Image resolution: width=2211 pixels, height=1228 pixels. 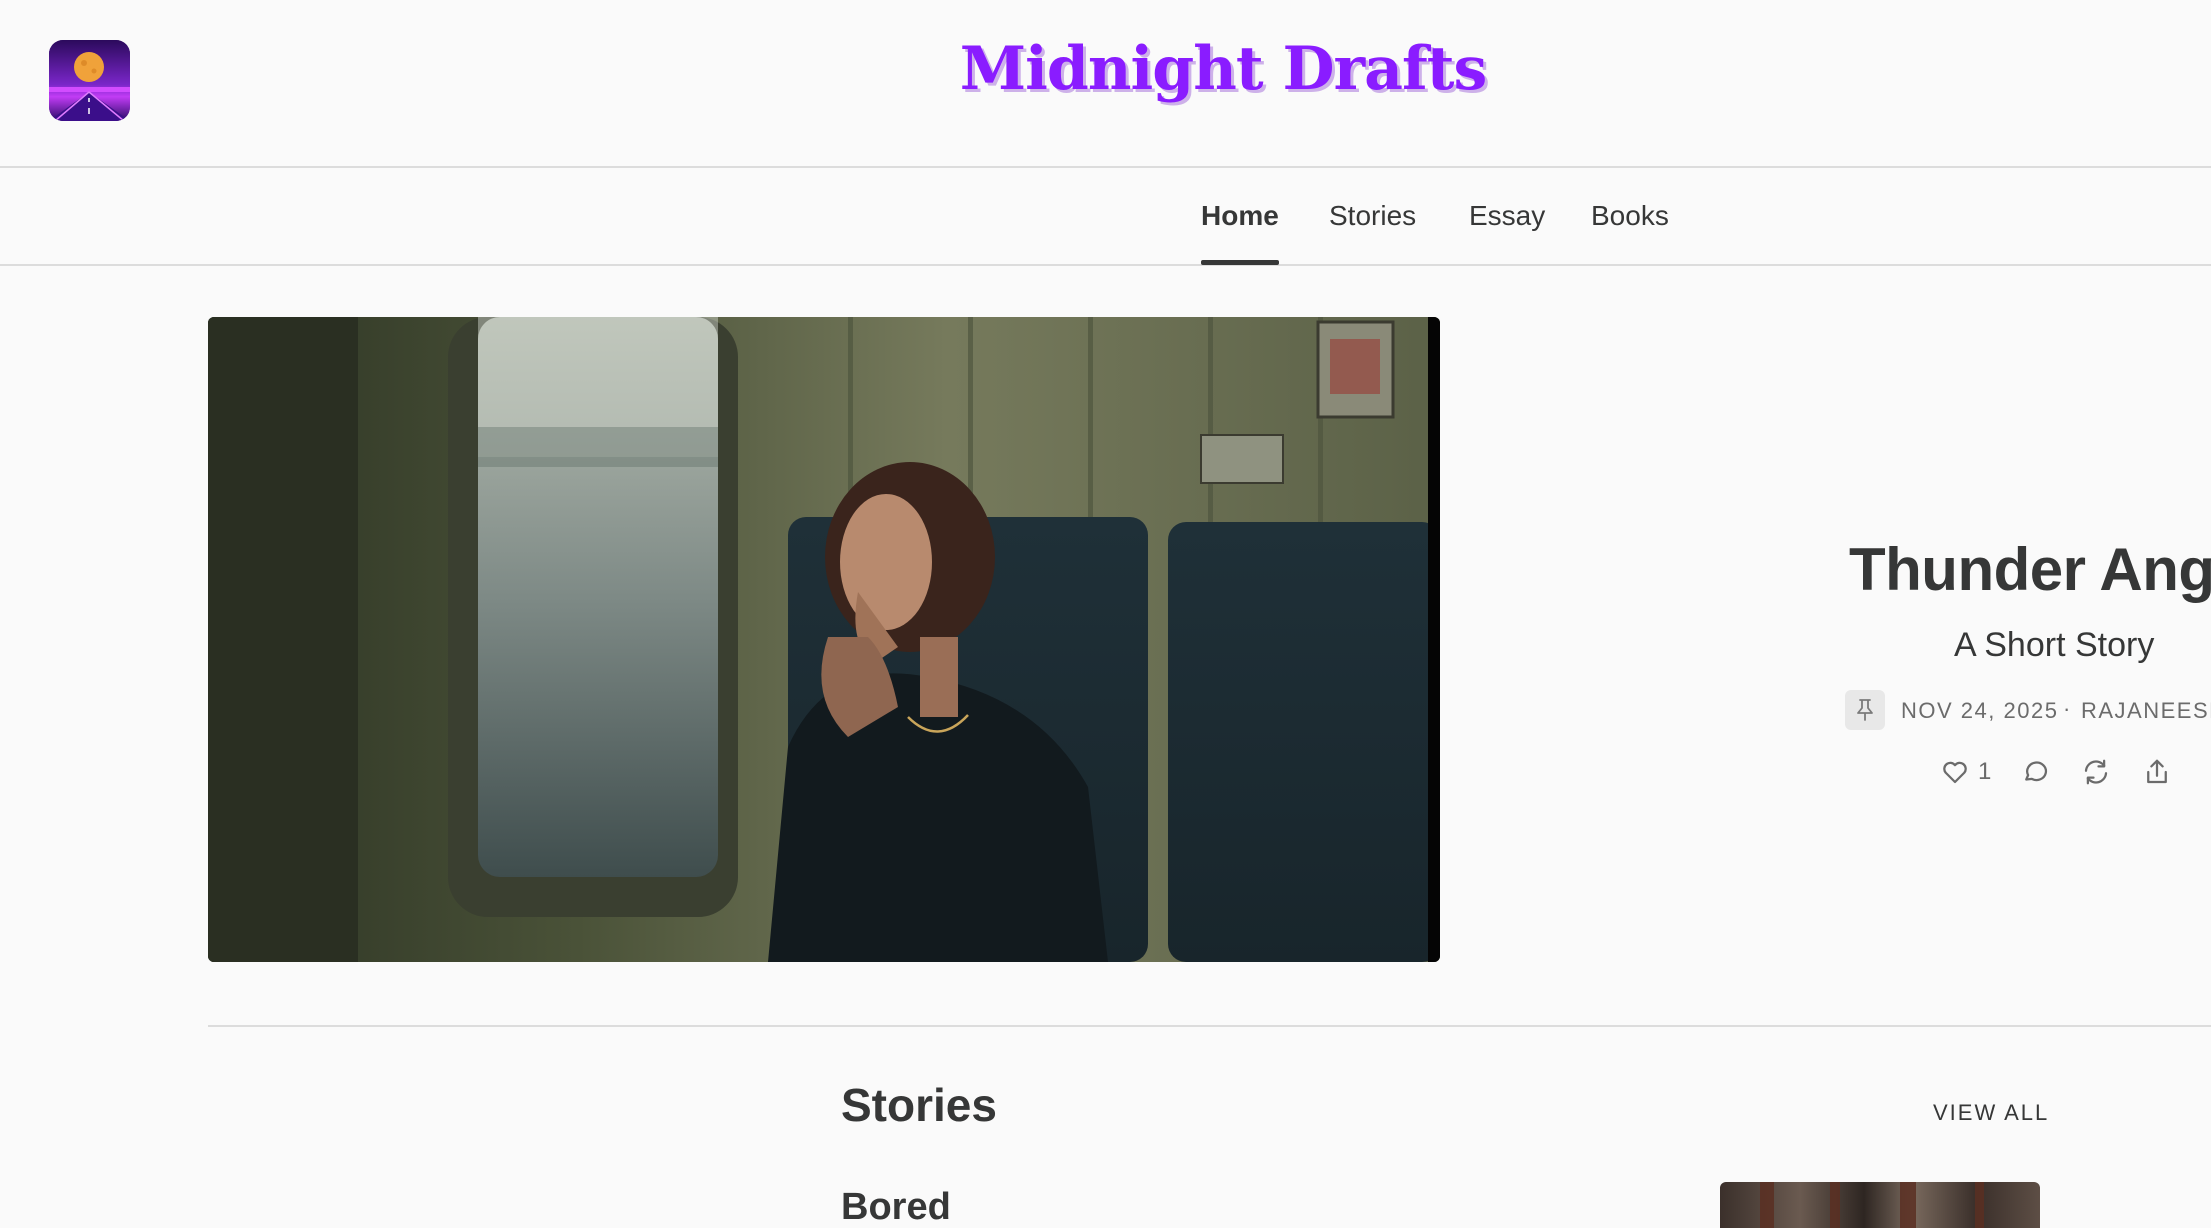 I want to click on featured-post-subtitle: A Short Story, so click(x=2054, y=645).